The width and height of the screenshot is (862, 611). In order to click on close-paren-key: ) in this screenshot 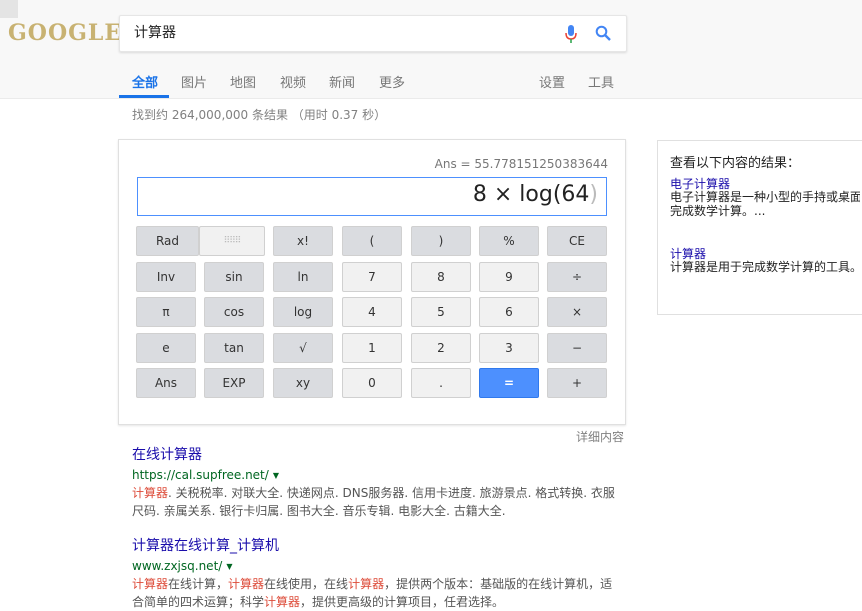, I will do `click(441, 241)`.